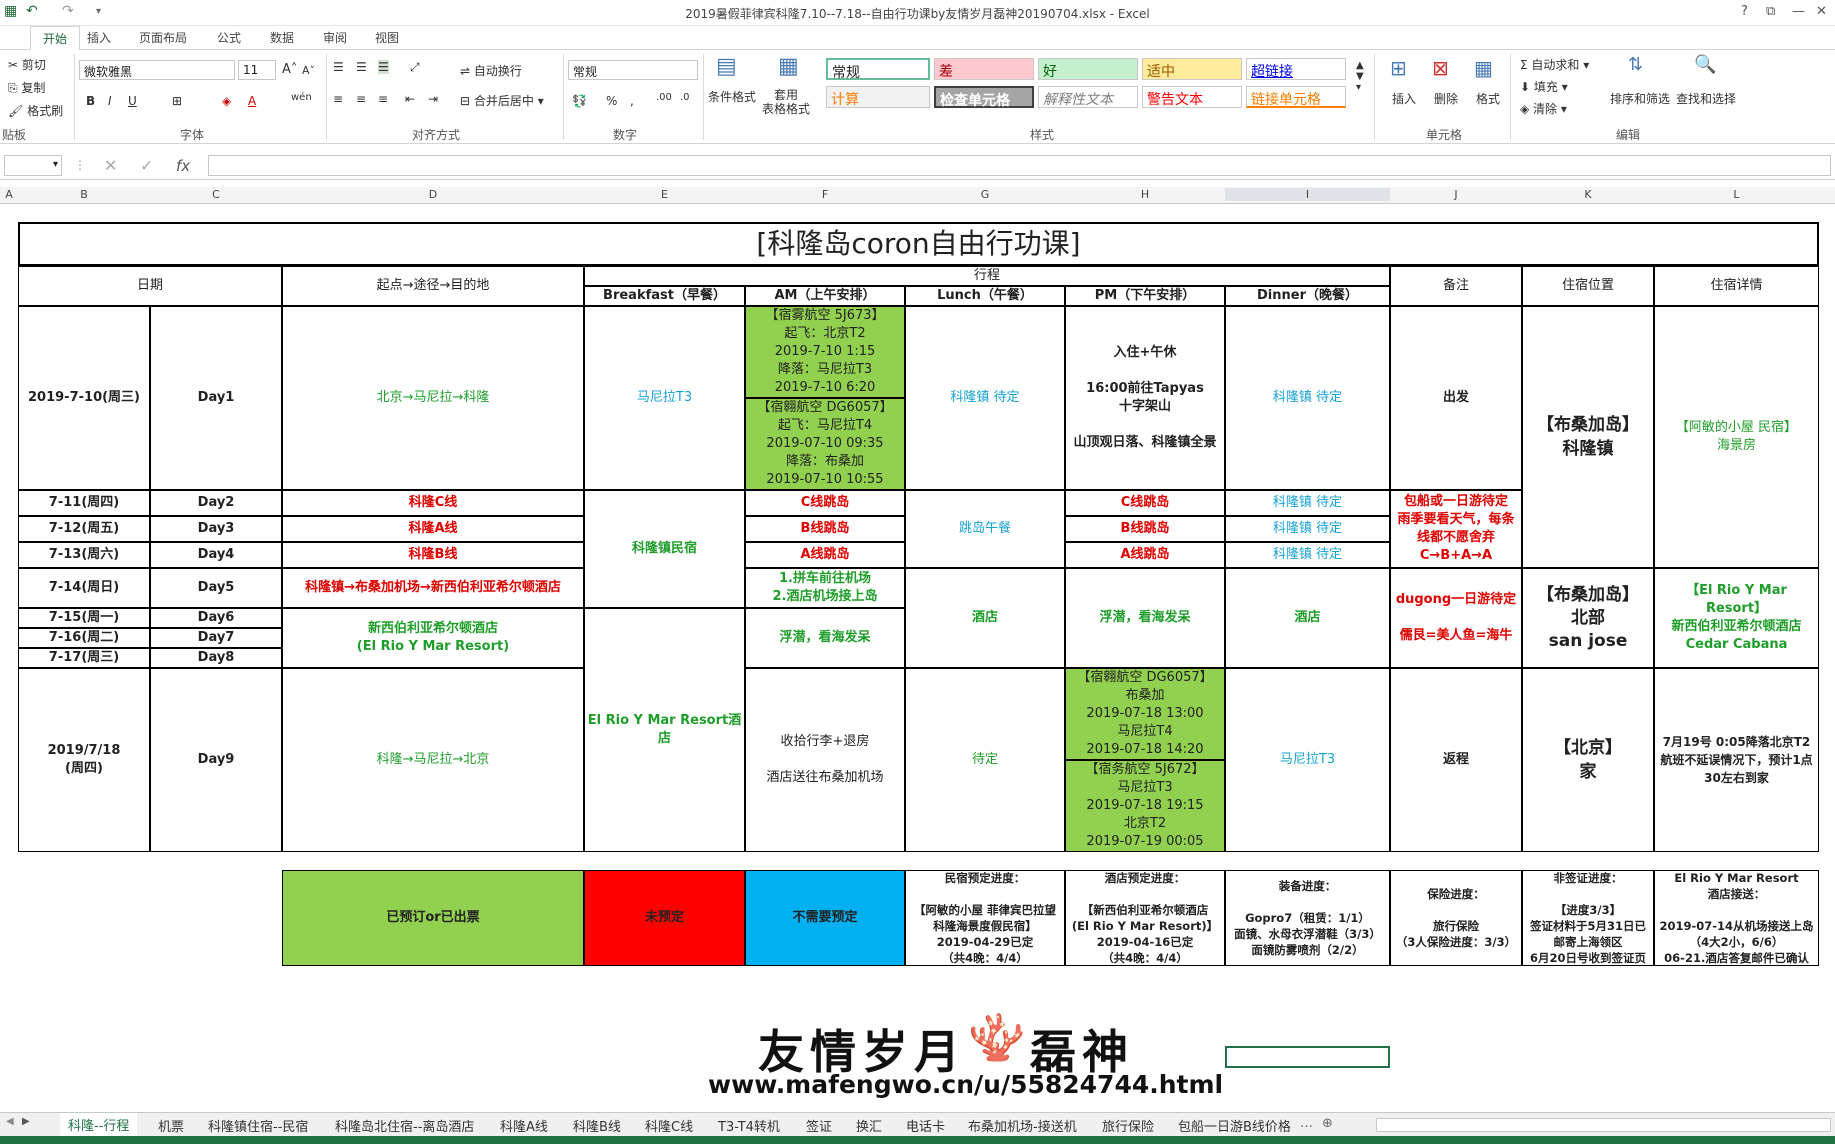 The image size is (1835, 1144). What do you see at coordinates (1603, 1125) in the screenshot?
I see `horizontal-scrollbar` at bounding box center [1603, 1125].